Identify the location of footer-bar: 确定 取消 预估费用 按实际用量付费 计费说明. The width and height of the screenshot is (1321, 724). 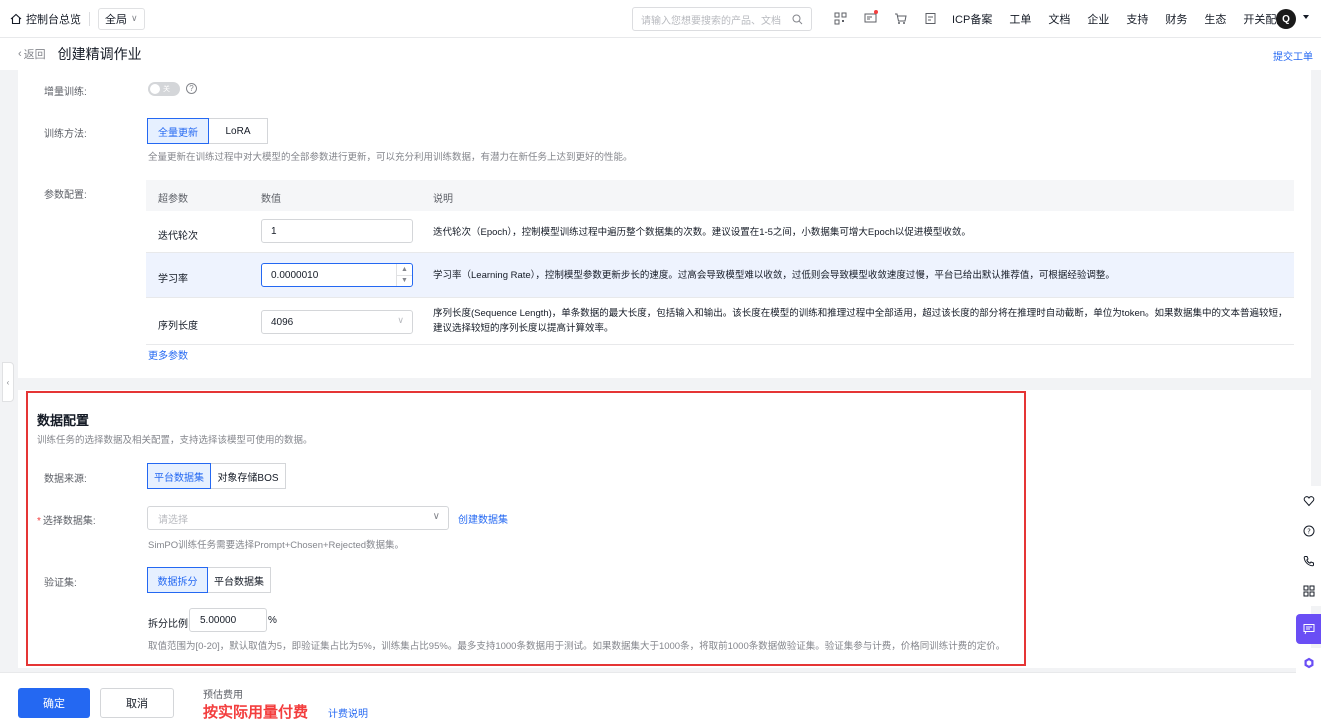
(660, 698).